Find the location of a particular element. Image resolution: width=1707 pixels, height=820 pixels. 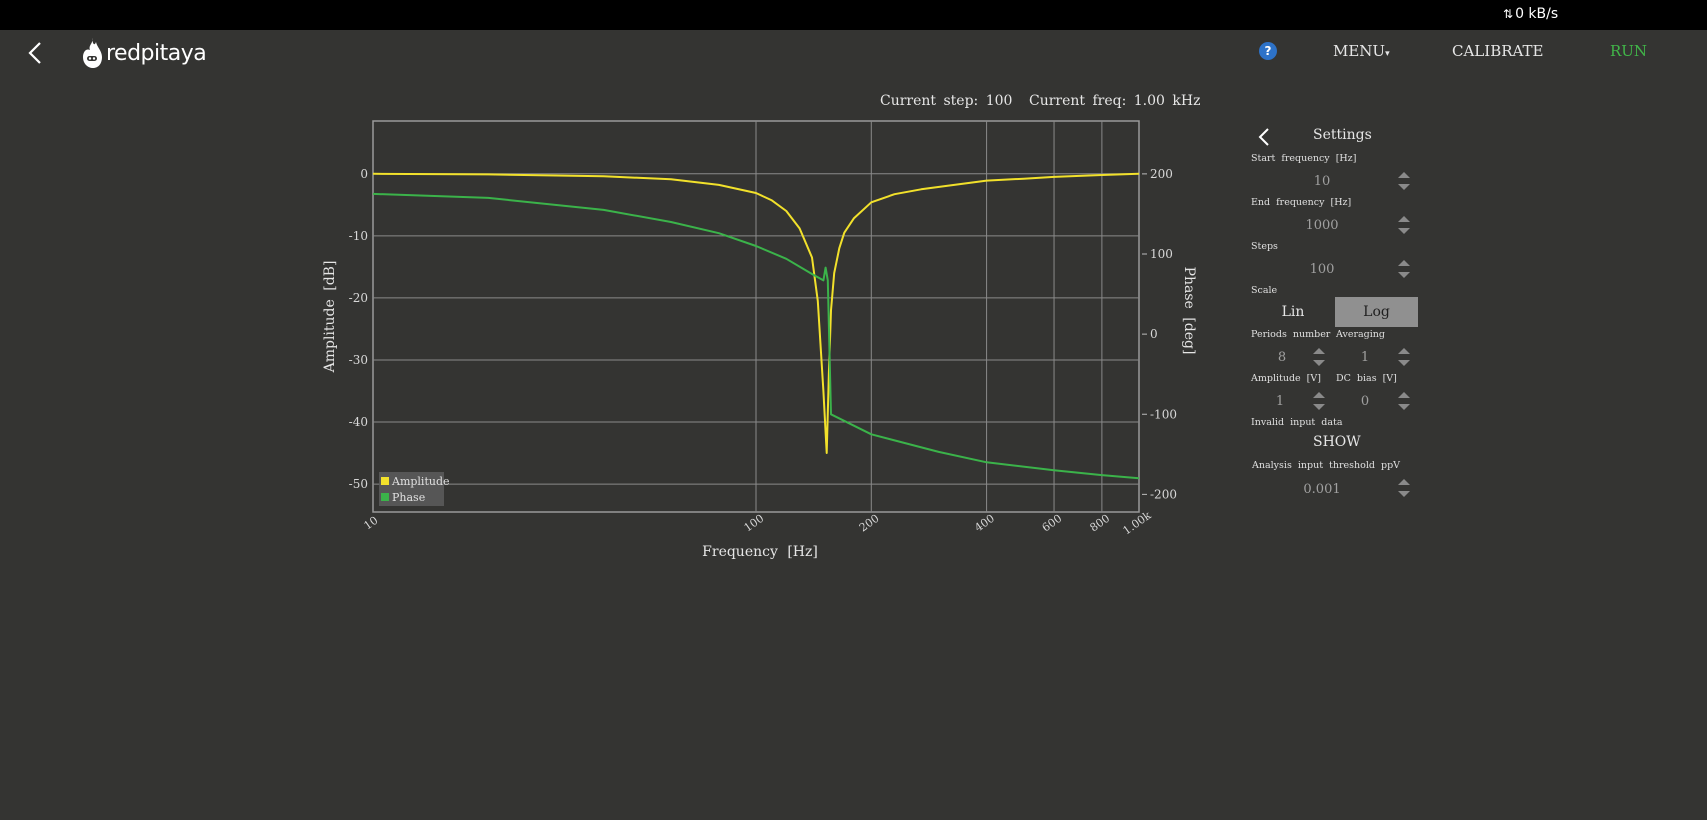

threshold-label: Analysis input threshold ppV is located at coordinates (1326, 465).